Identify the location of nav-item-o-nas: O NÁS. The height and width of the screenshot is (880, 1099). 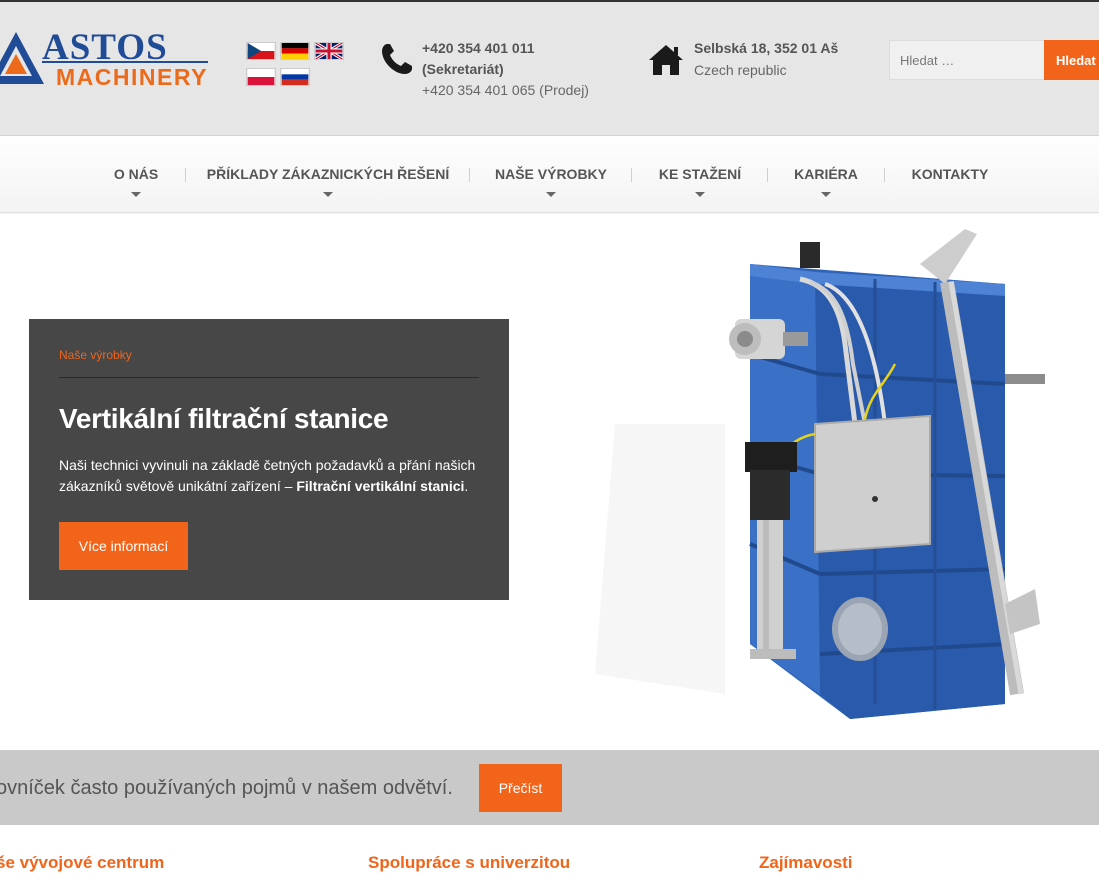
(136, 175).